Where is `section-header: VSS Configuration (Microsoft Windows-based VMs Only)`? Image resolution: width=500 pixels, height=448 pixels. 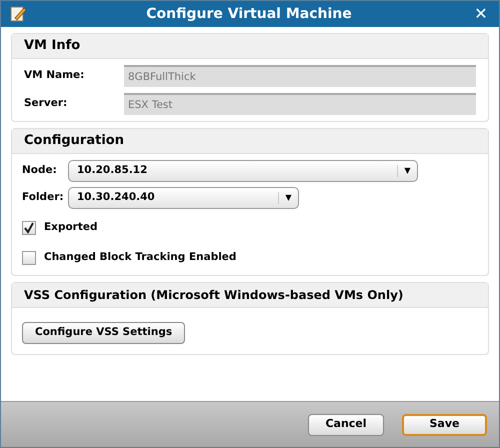
section-header: VSS Configuration (Microsoft Windows-based VMs Only) is located at coordinates (250, 295).